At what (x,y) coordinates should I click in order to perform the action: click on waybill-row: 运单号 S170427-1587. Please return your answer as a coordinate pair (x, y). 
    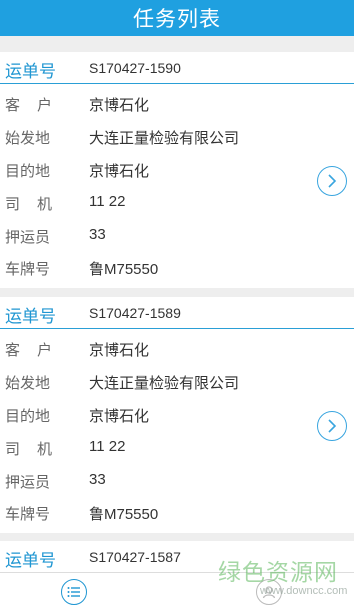
    Looking at the image, I should click on (177, 557).